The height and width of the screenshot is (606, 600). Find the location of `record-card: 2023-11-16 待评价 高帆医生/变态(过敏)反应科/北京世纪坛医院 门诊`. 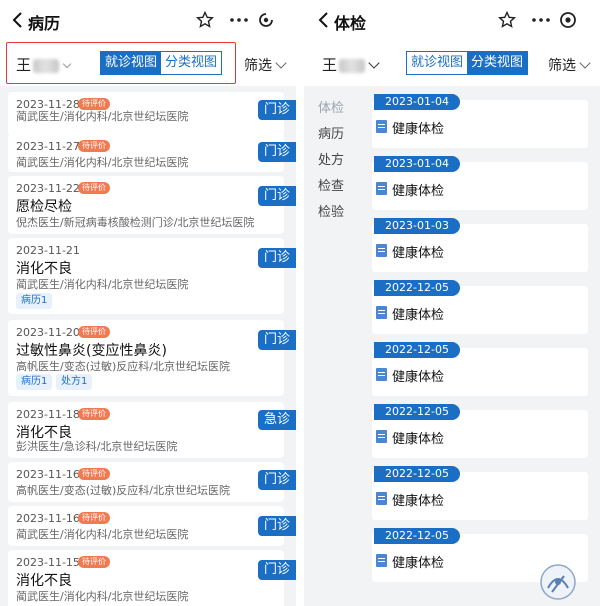

record-card: 2023-11-16 待评价 高帆医生/变态(过敏)反应科/北京世纪坛医院 门诊 is located at coordinates (152, 482).